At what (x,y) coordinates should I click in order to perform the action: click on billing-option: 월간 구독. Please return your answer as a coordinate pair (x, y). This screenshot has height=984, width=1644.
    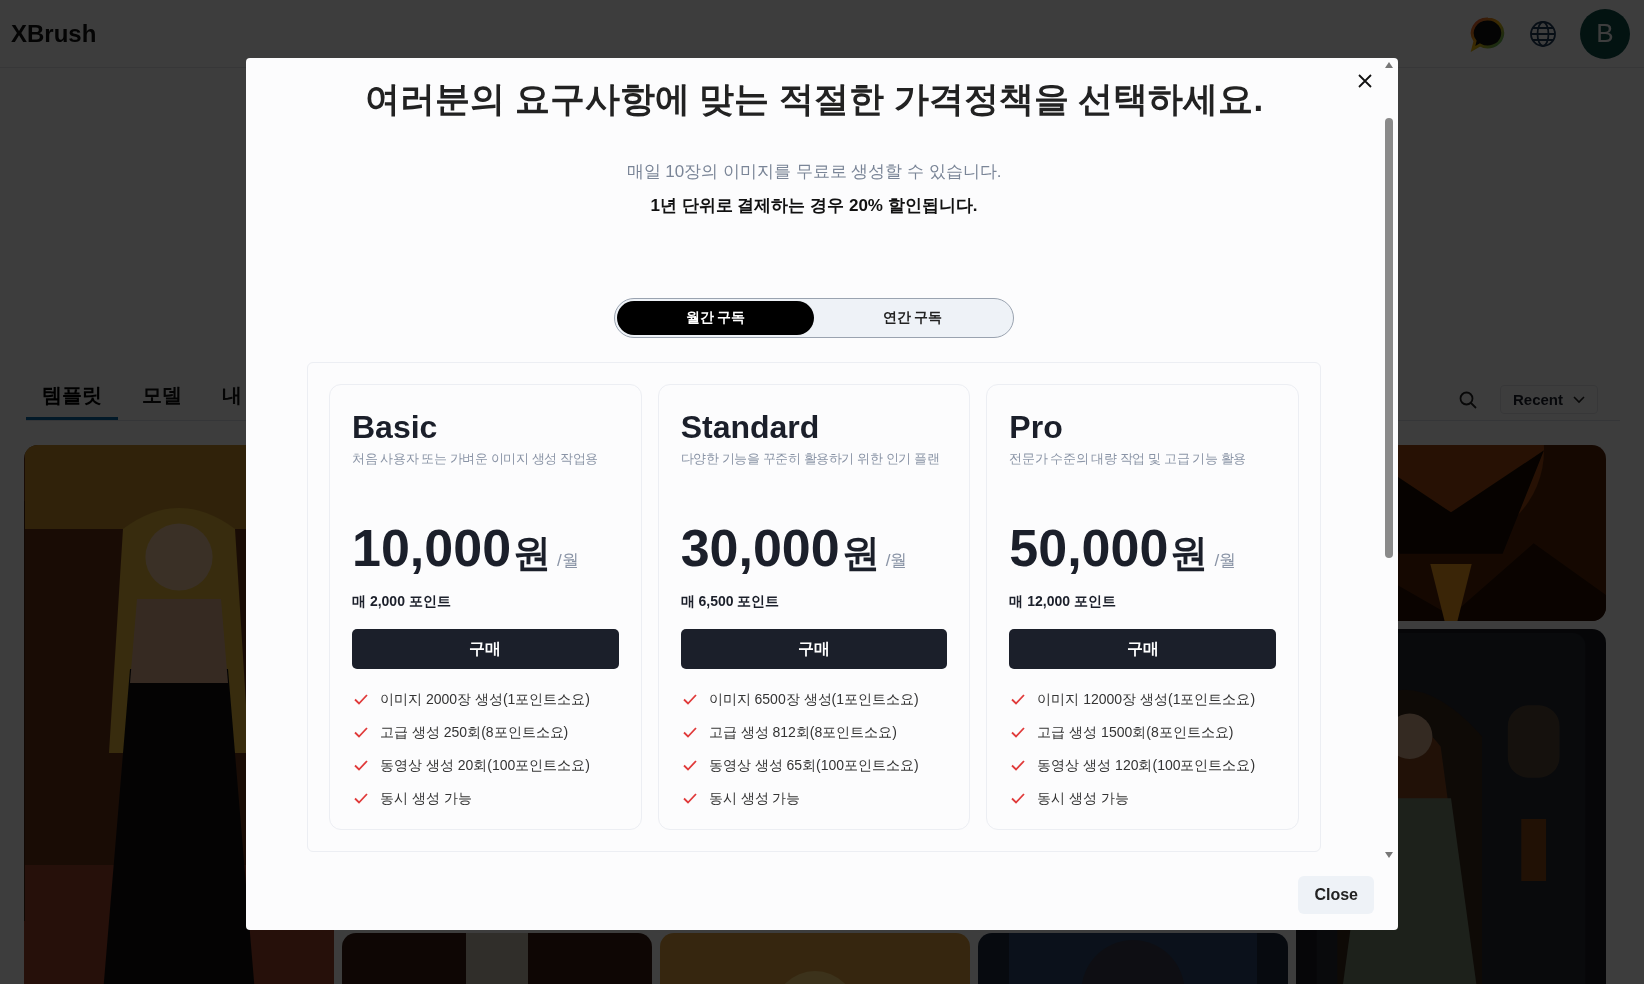
    Looking at the image, I should click on (715, 318).